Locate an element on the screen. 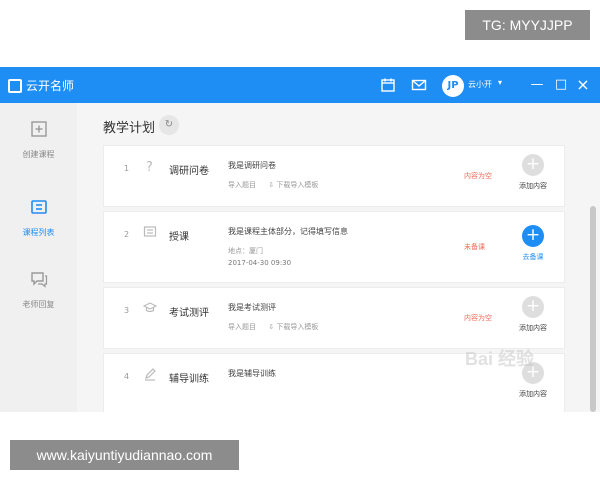  exam-icon is located at coordinates (150, 307).